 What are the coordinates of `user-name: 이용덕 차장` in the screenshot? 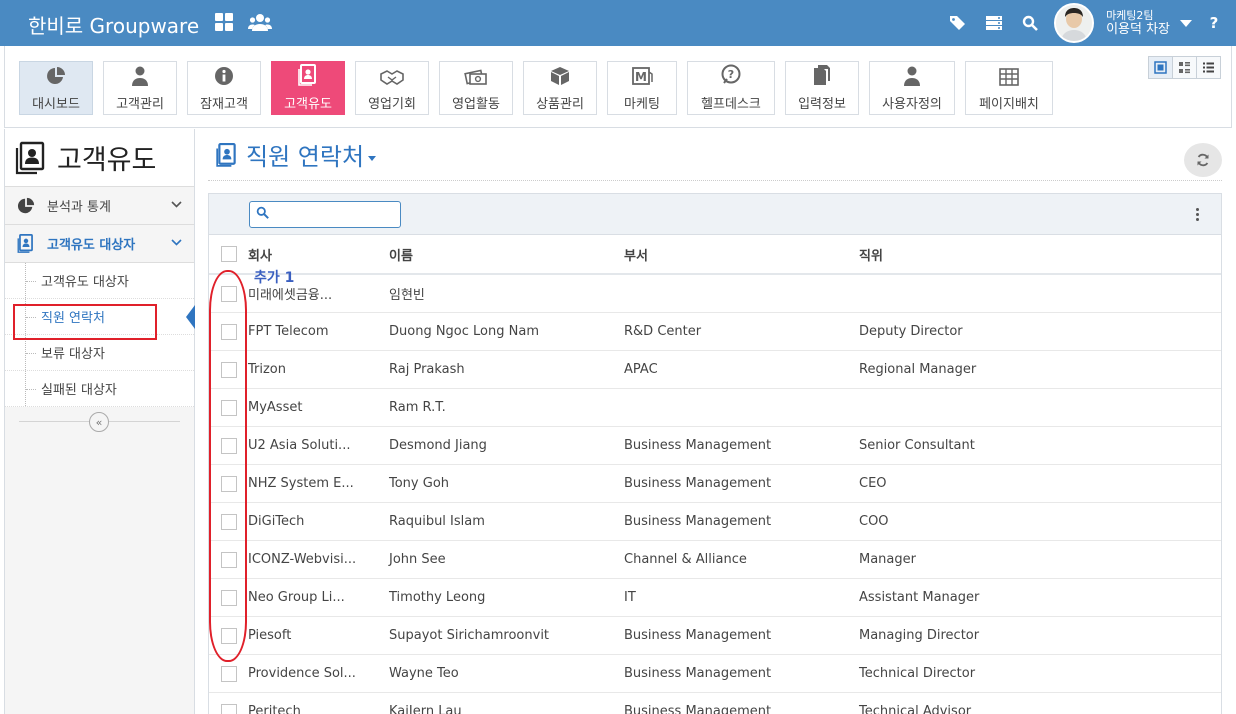 It's located at (1138, 29).